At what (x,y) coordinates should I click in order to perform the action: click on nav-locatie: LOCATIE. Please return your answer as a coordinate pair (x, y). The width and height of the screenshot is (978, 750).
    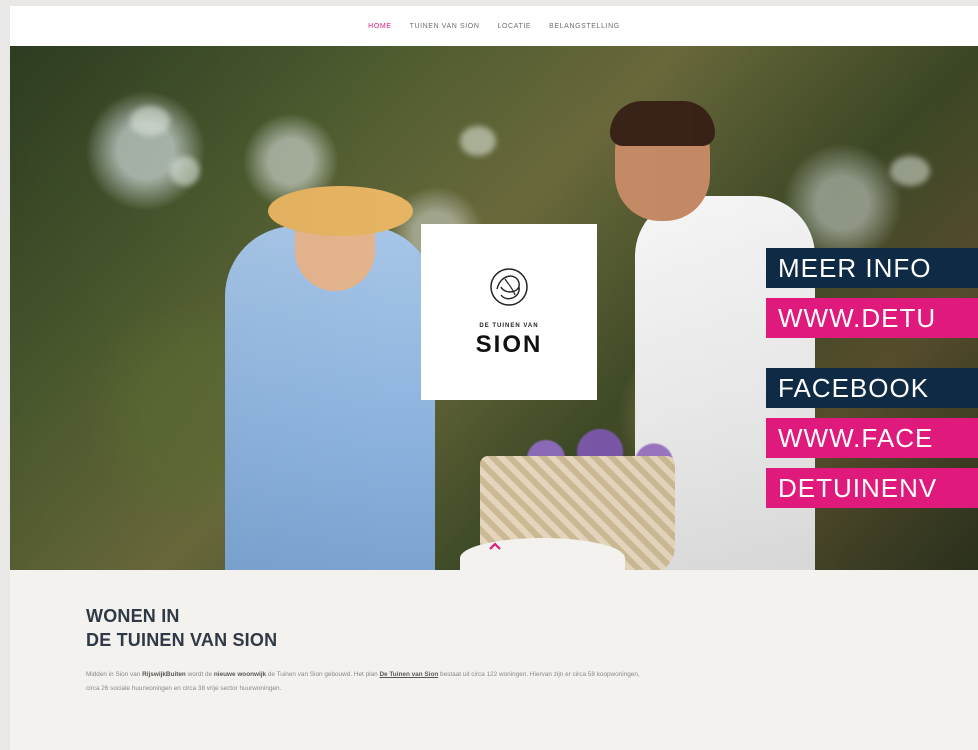
    Looking at the image, I should click on (515, 26).